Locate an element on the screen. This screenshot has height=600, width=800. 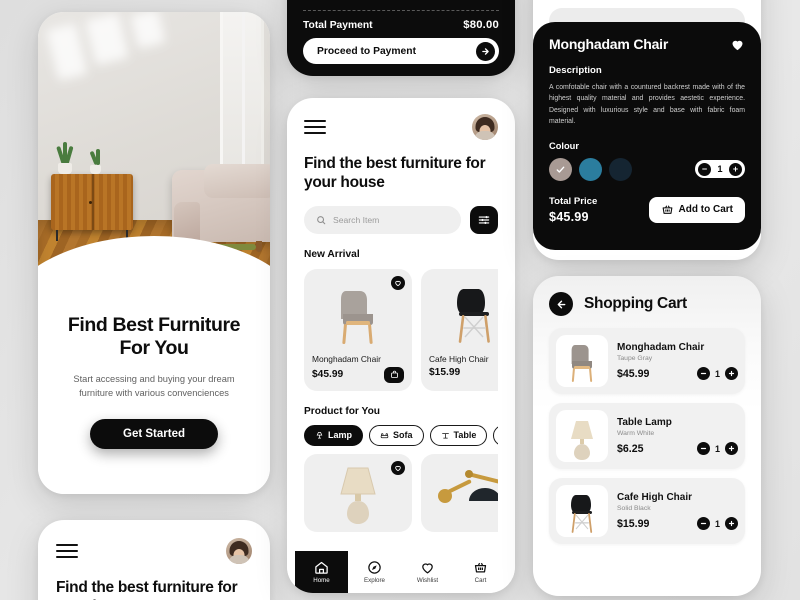
cart-item-name: Monghadam Chair is located at coordinates (661, 347).